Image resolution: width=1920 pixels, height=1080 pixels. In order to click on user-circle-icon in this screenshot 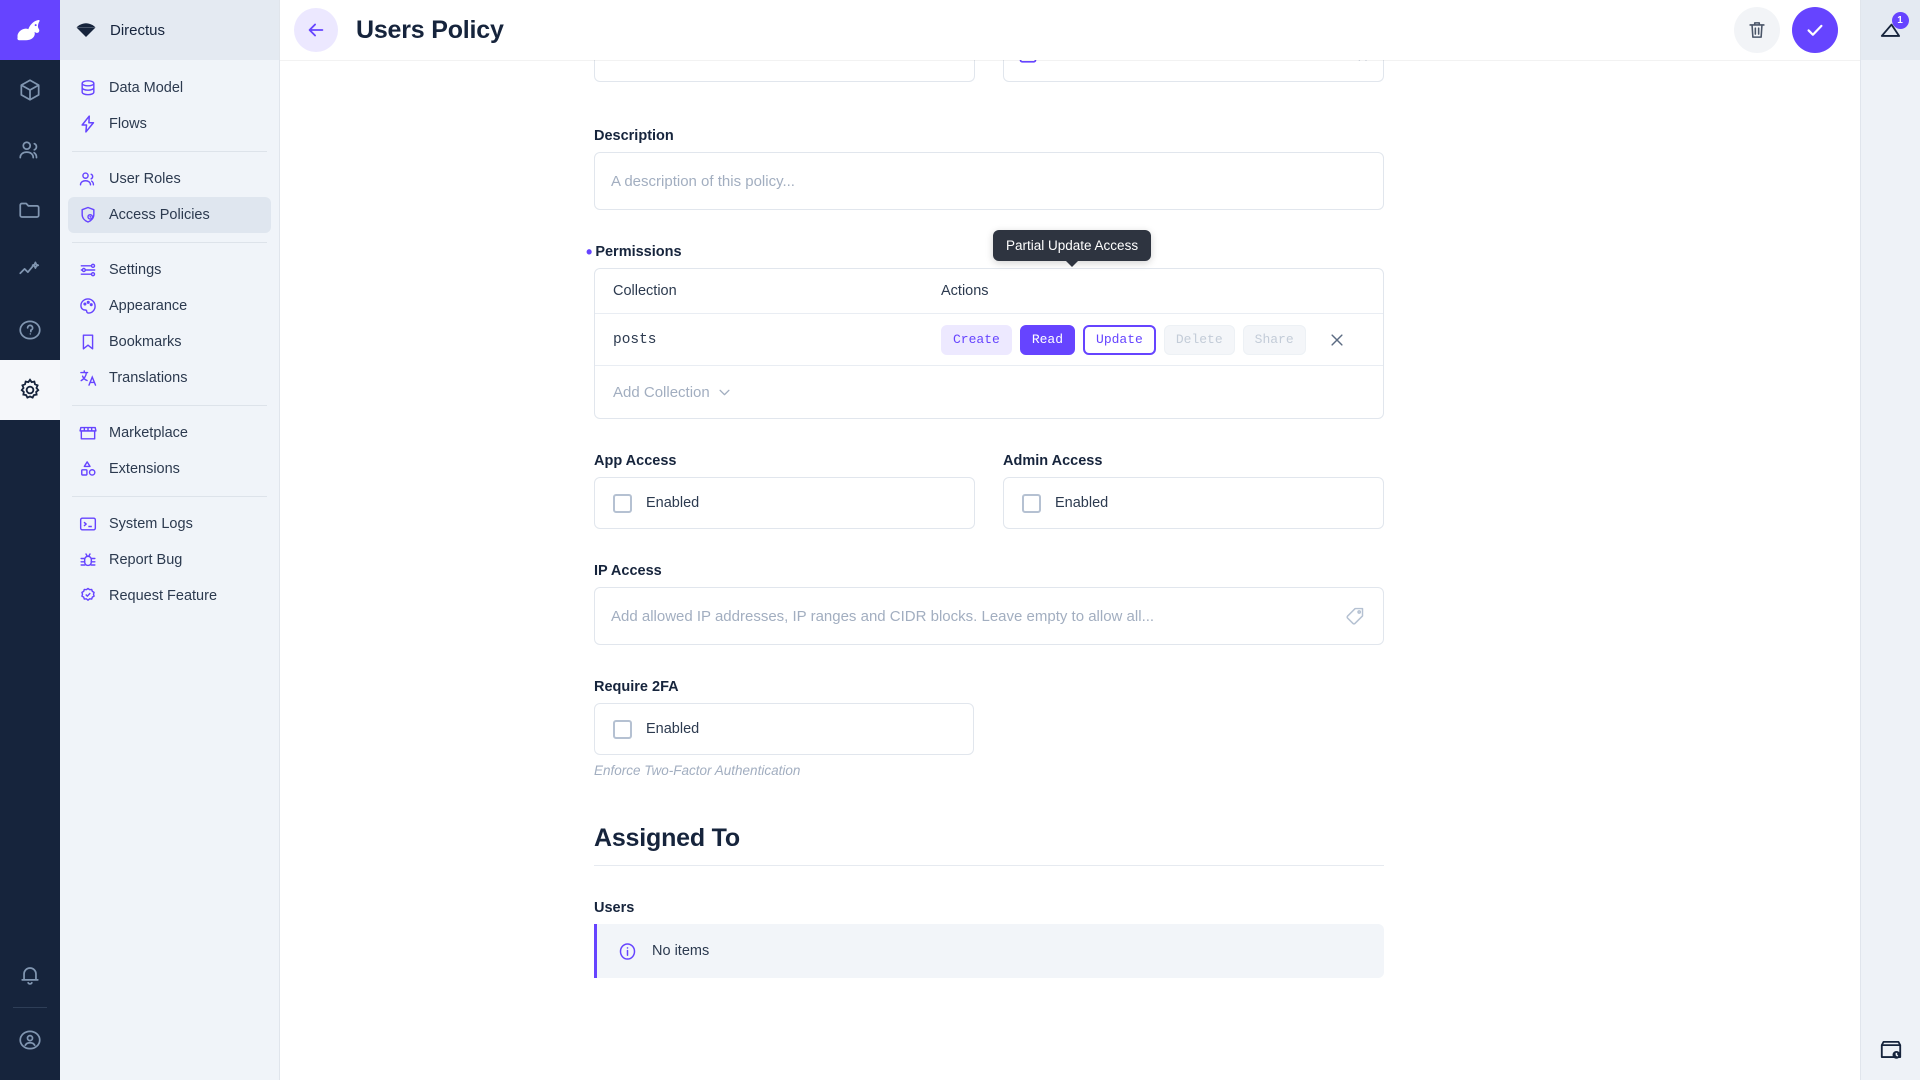, I will do `click(30, 1040)`.